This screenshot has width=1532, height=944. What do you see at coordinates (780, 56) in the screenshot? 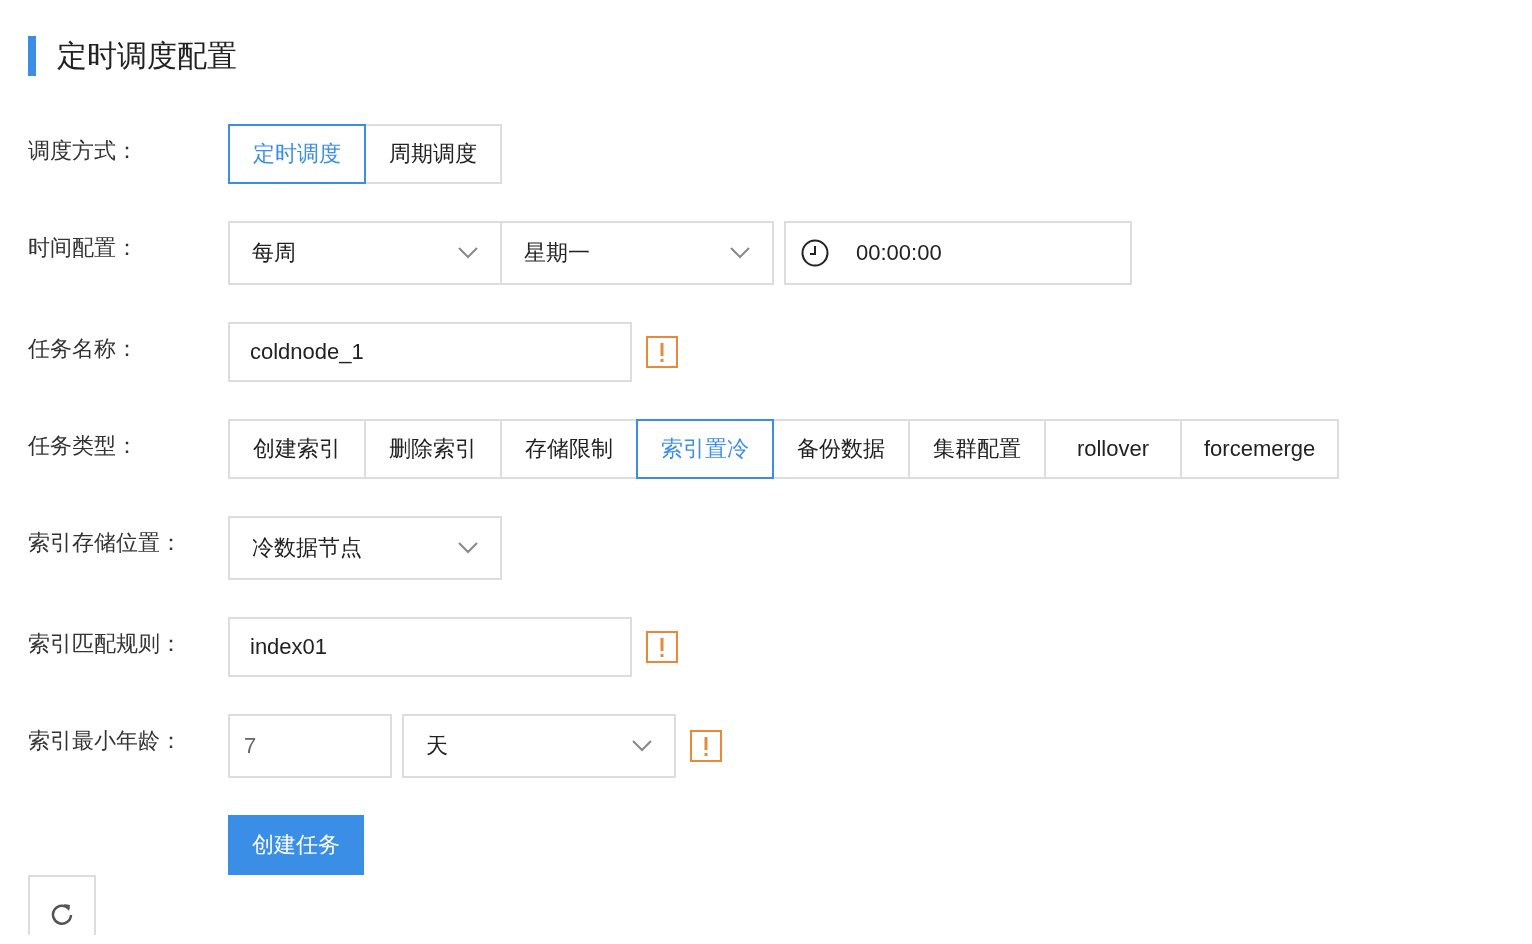
I see `section-title: 定时调度配置` at bounding box center [780, 56].